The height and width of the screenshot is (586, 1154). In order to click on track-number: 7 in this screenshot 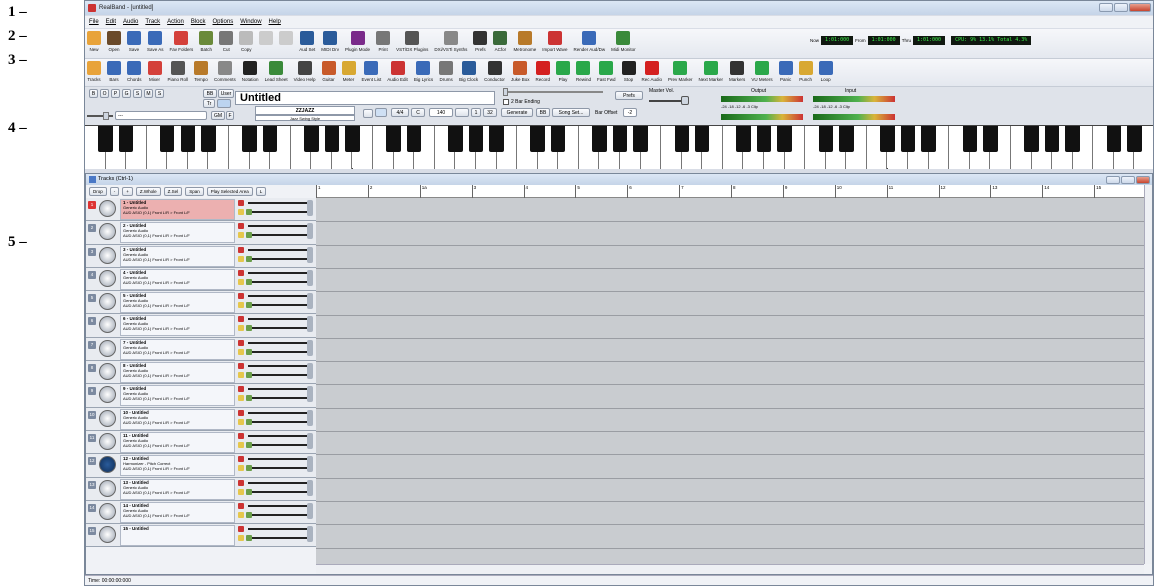, I will do `click(92, 344)`.